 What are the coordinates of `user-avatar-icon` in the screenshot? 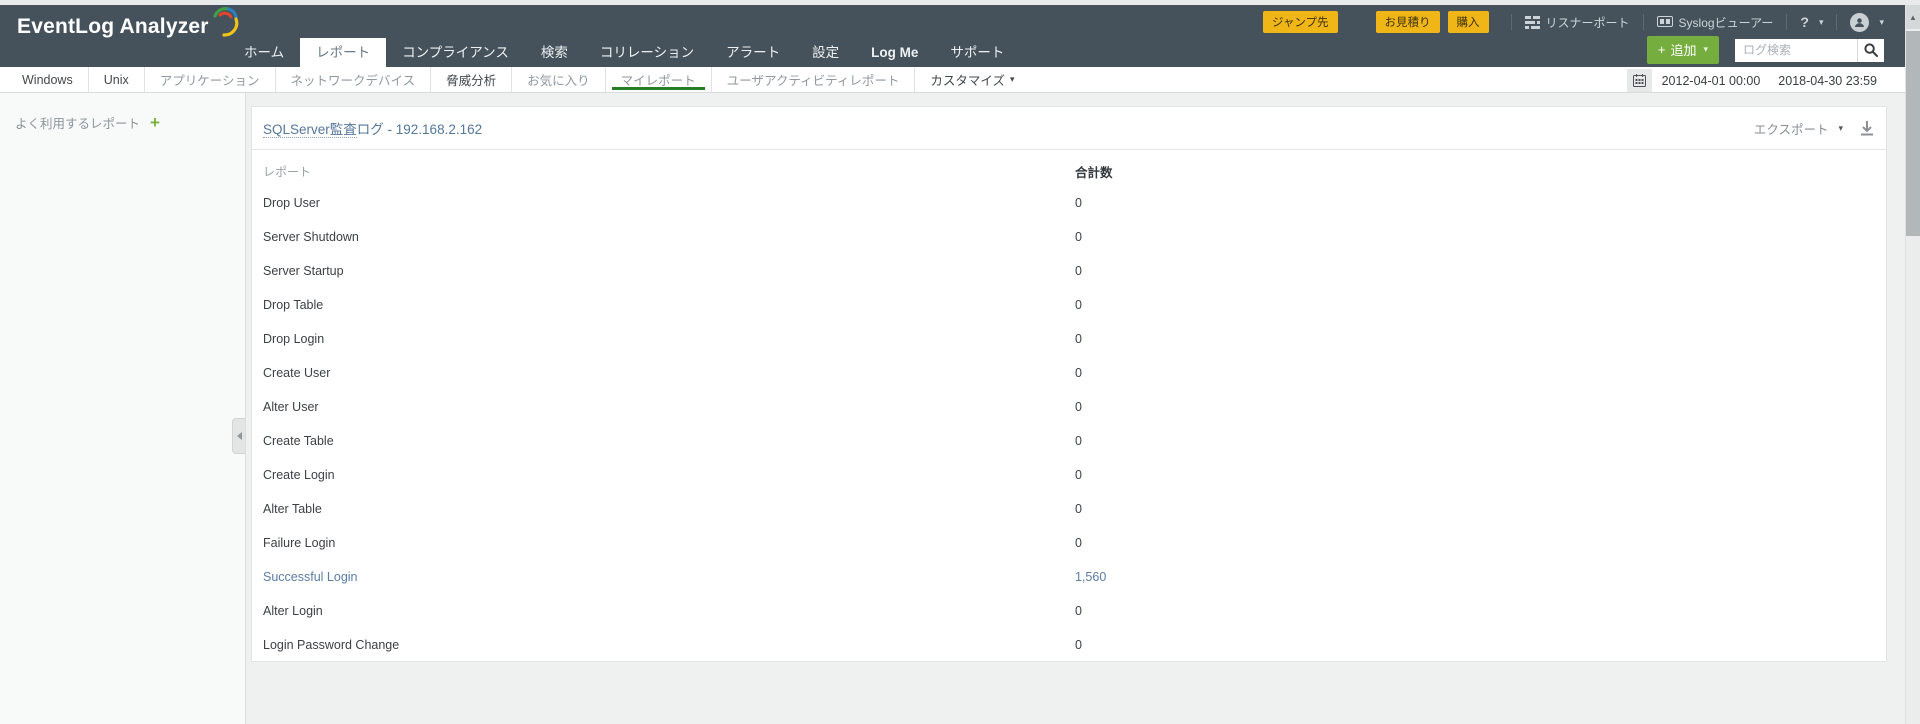 It's located at (1860, 22).